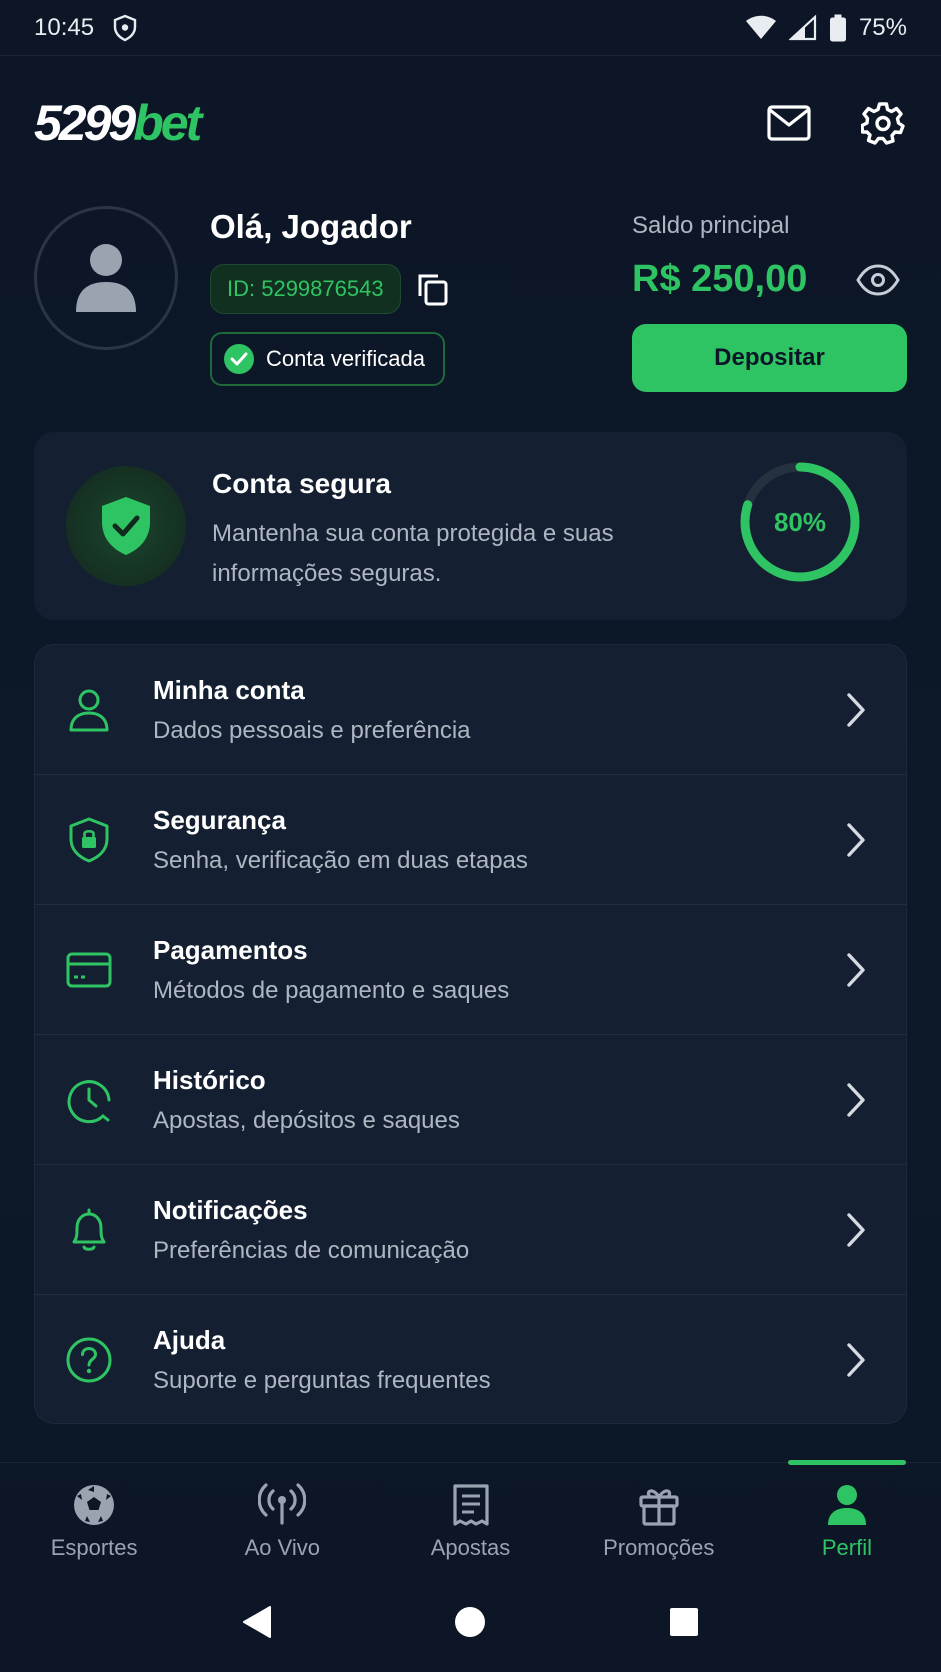 The width and height of the screenshot is (941, 1672). What do you see at coordinates (282, 1504) in the screenshot?
I see `live-broadcast-icon` at bounding box center [282, 1504].